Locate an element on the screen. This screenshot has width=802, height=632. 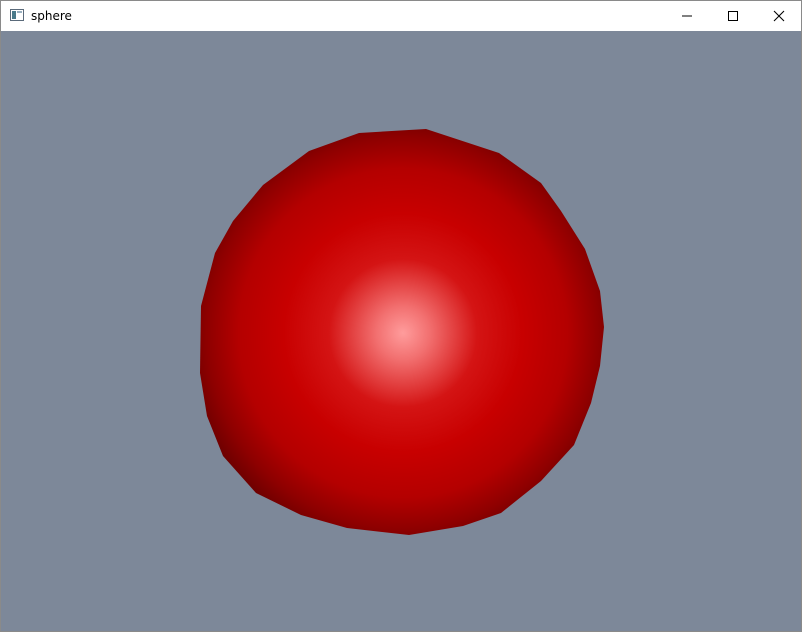
minimize-icon is located at coordinates (687, 16).